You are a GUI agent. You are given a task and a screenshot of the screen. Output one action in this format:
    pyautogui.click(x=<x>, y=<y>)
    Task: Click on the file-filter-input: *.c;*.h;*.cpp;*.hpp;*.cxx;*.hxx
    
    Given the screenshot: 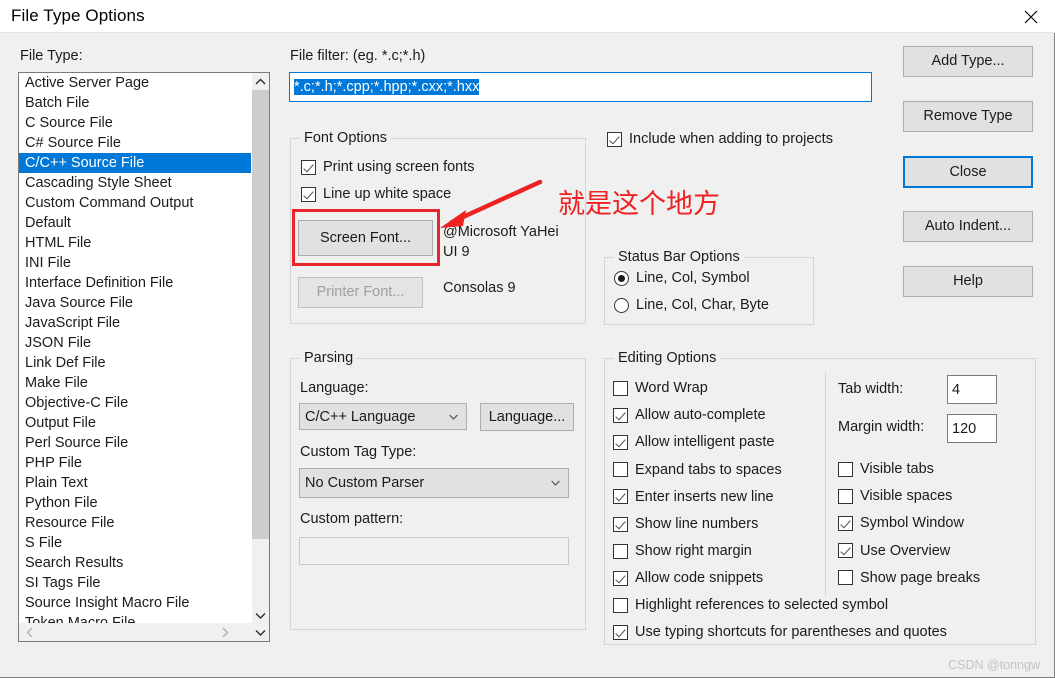 What is the action you would take?
    pyautogui.click(x=580, y=87)
    